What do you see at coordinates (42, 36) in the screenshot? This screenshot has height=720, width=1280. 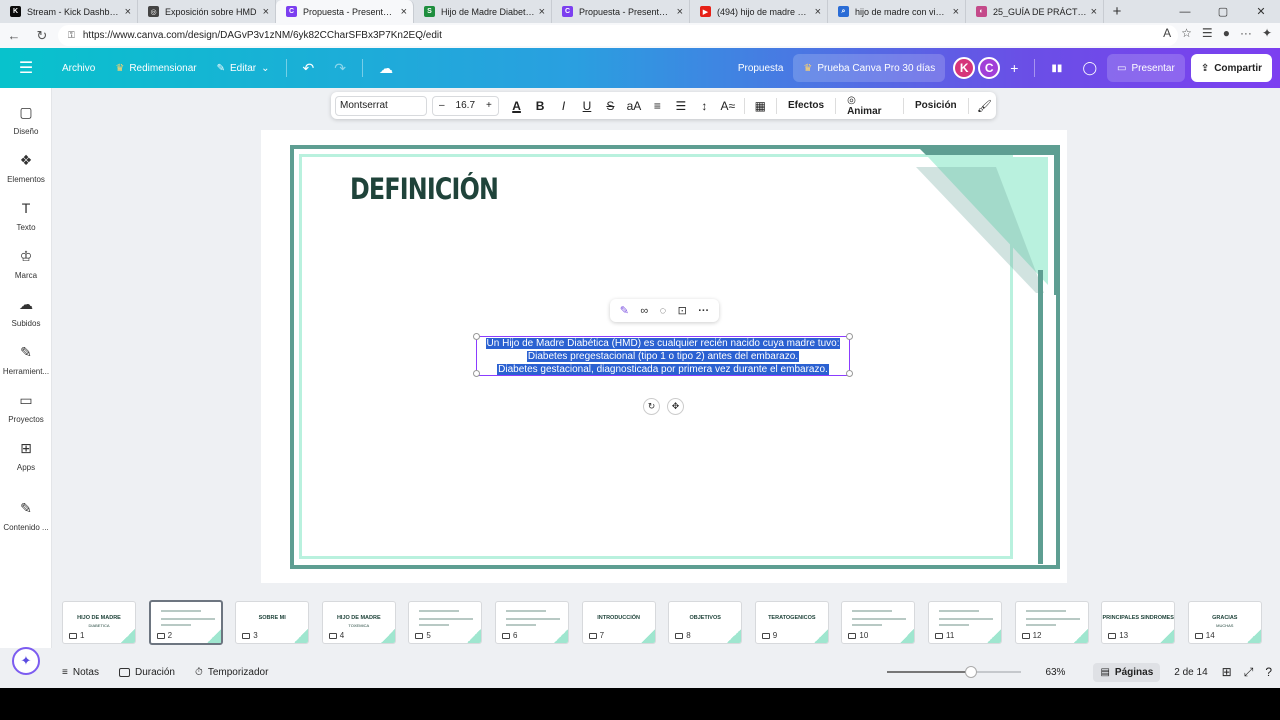 I see `reload-icon: ↻` at bounding box center [42, 36].